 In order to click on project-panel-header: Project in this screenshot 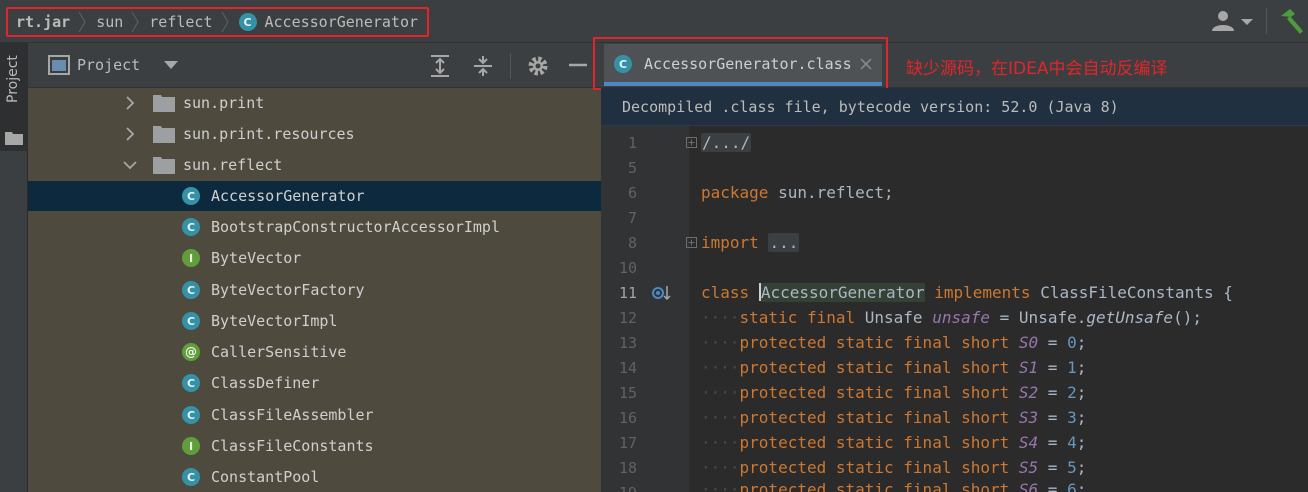, I will do `click(314, 65)`.